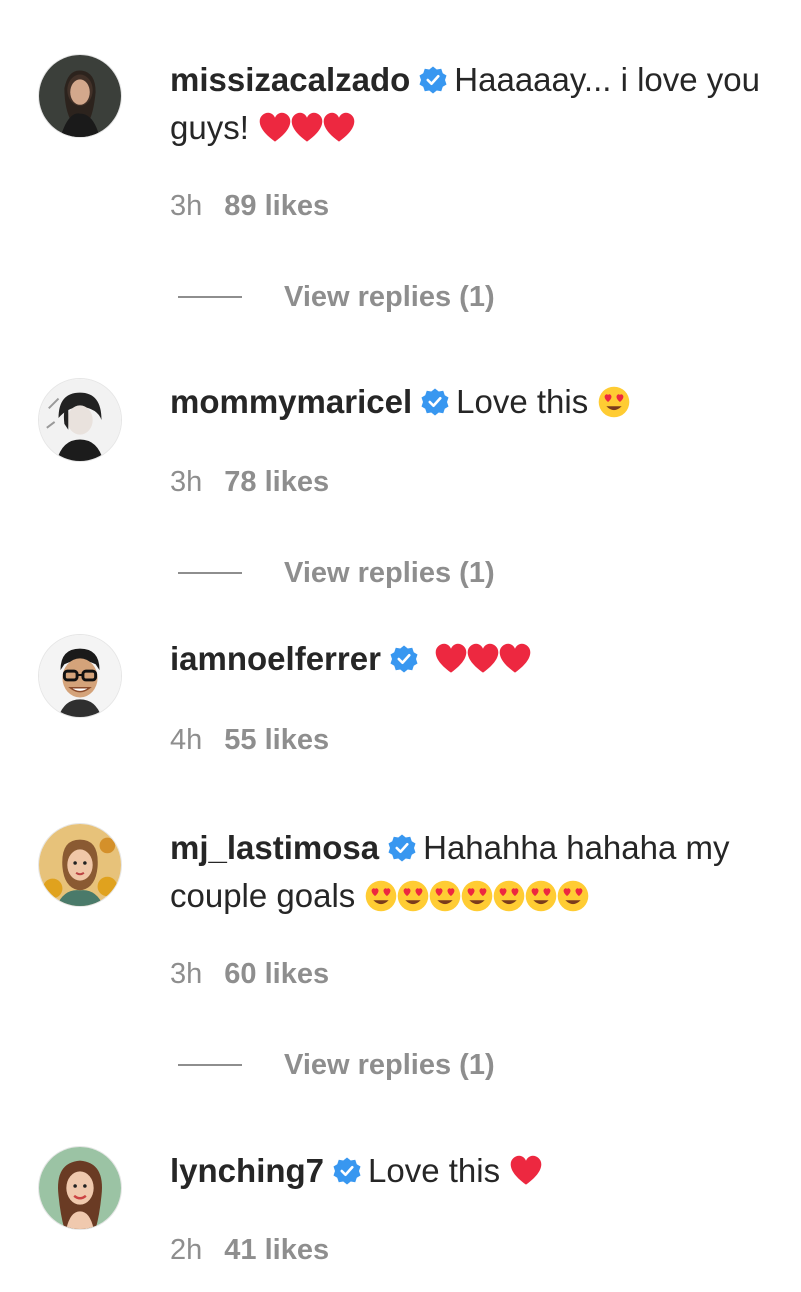 This screenshot has width=801, height=1292. Describe the element at coordinates (276, 482) in the screenshot. I see `likes-count: 78 likes` at that location.